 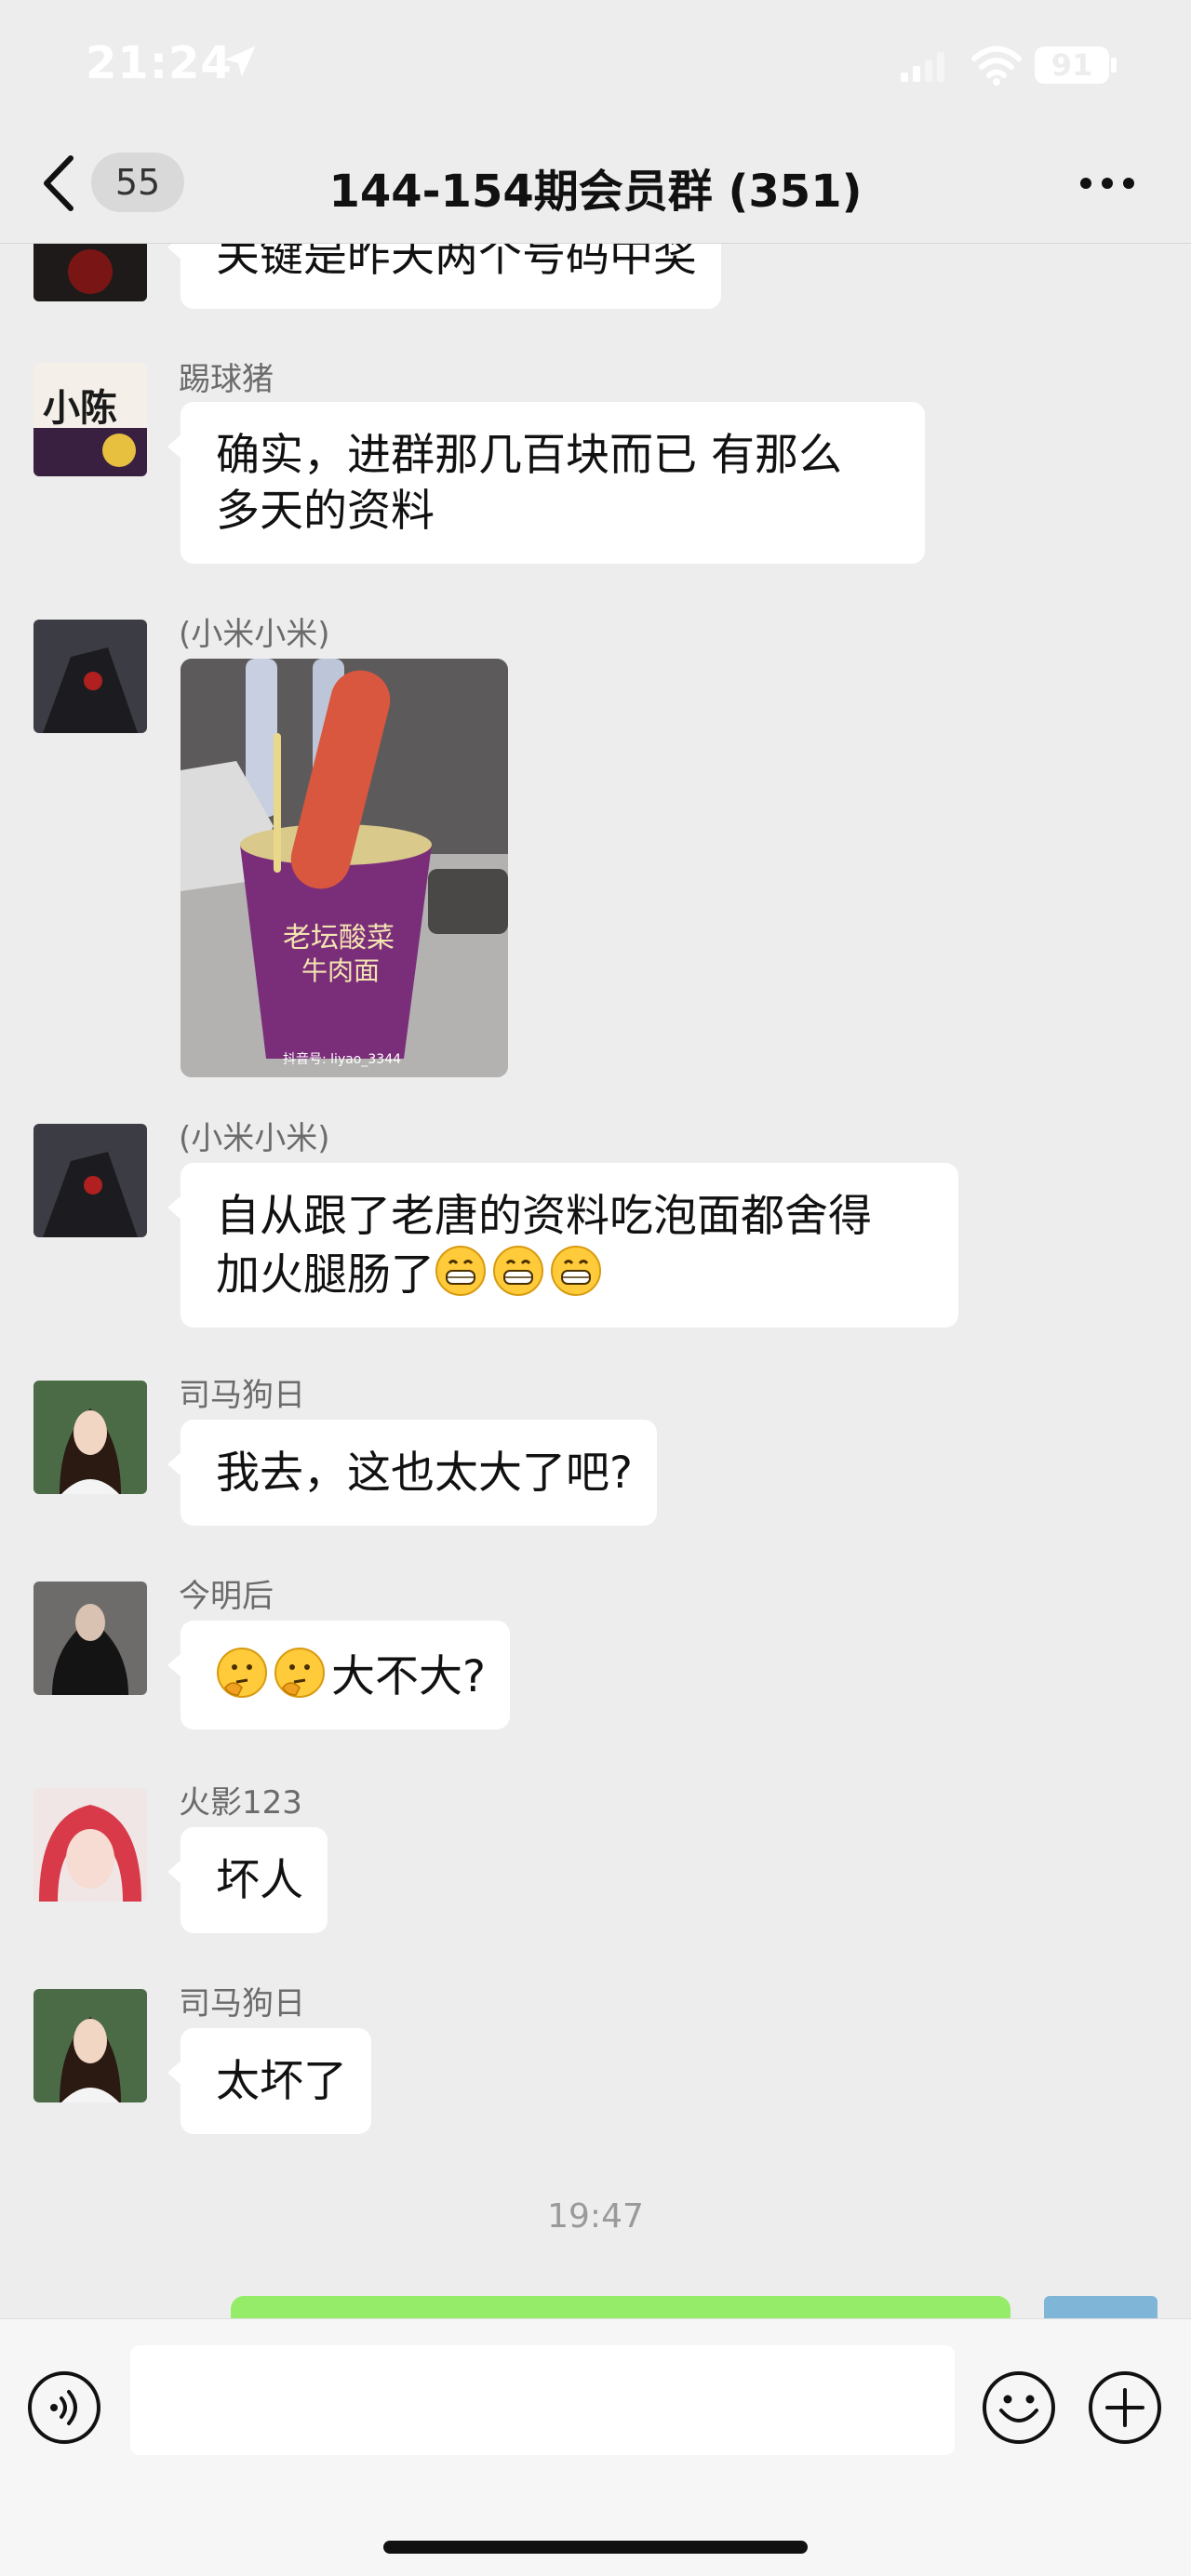 What do you see at coordinates (344, 868) in the screenshot?
I see `shared-photo: 老坛酸菜 牛肉面 抖音号: liyao_3344` at bounding box center [344, 868].